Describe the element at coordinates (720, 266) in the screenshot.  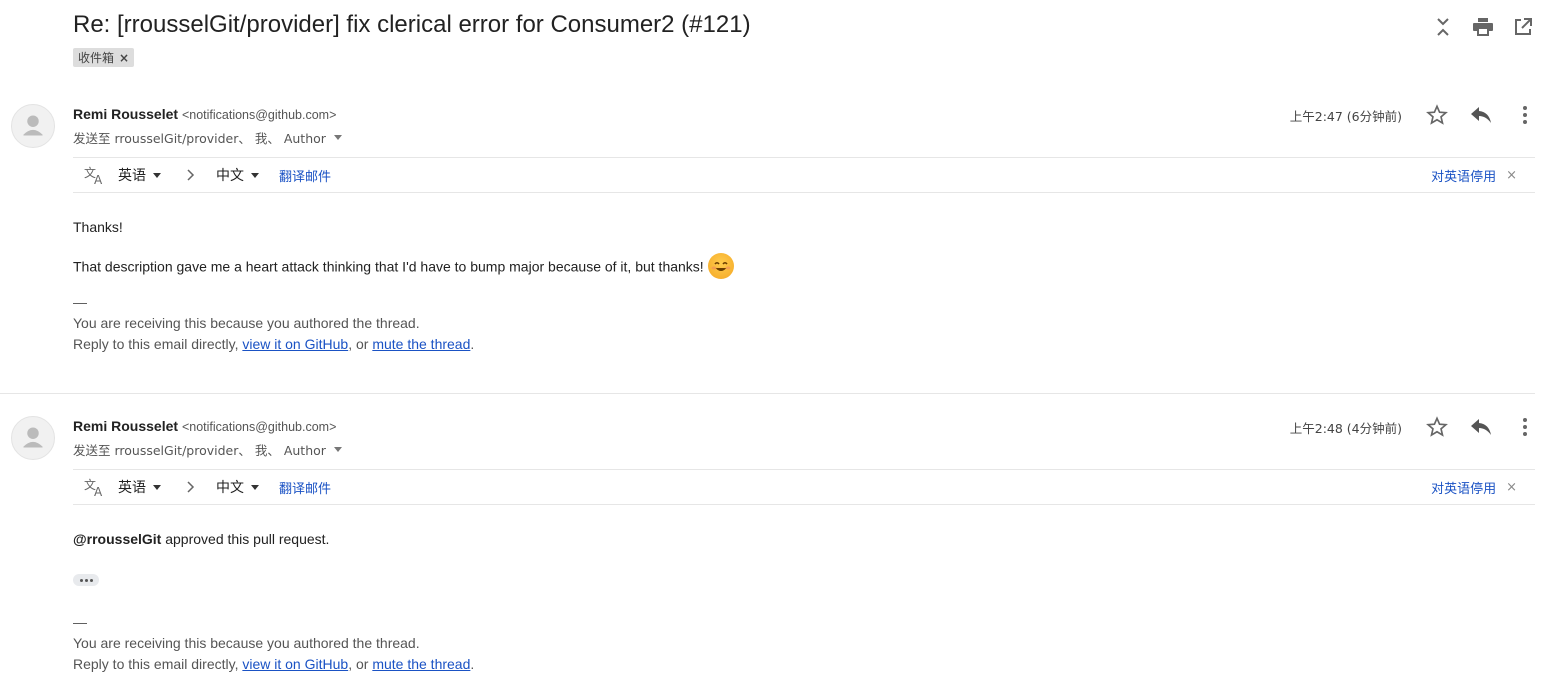
I see `smiling-emoji-icon` at that location.